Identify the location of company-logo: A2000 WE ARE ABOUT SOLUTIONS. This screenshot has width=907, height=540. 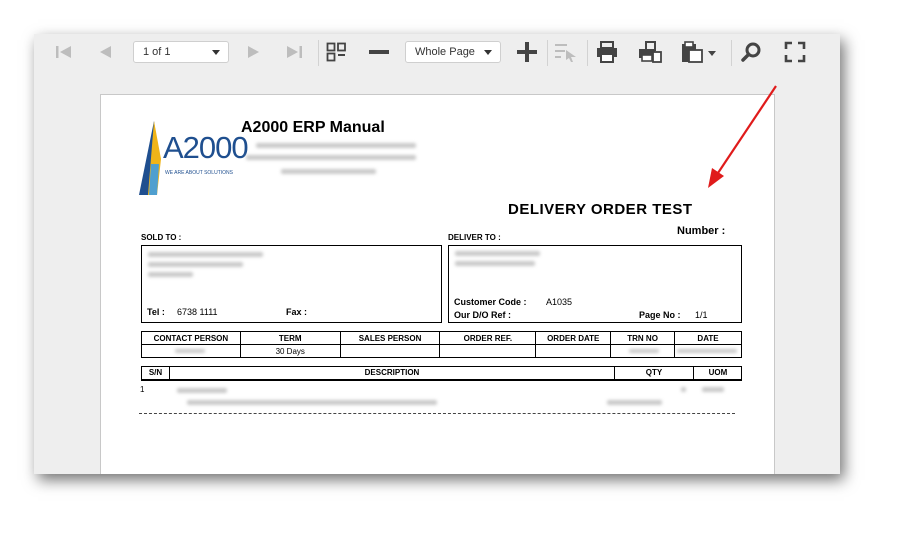
(193, 159).